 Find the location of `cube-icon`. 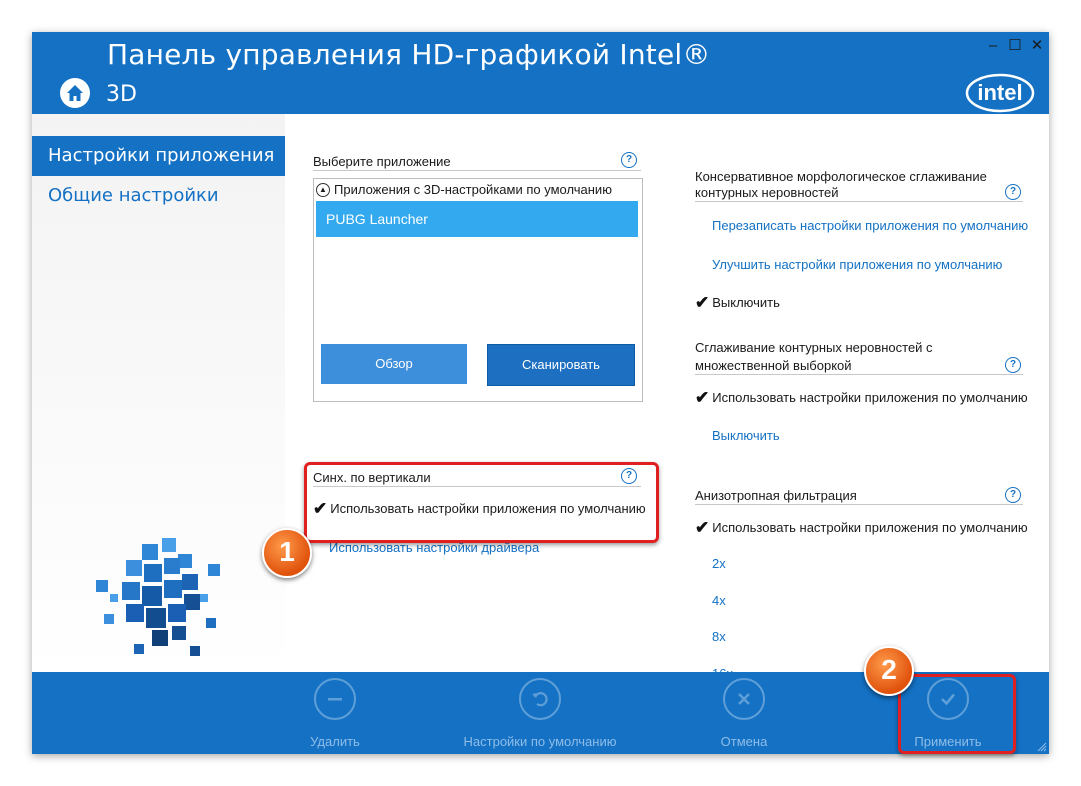

cube-icon is located at coordinates (158, 597).